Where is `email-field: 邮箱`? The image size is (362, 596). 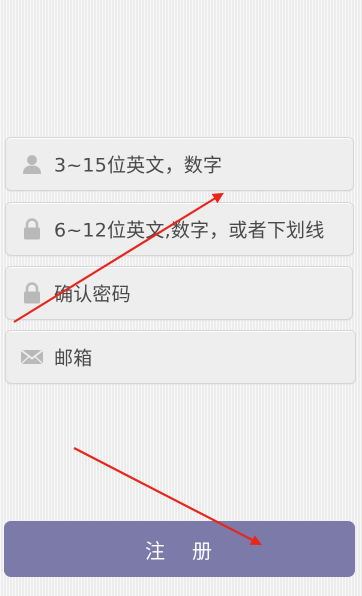 email-field: 邮箱 is located at coordinates (180, 357).